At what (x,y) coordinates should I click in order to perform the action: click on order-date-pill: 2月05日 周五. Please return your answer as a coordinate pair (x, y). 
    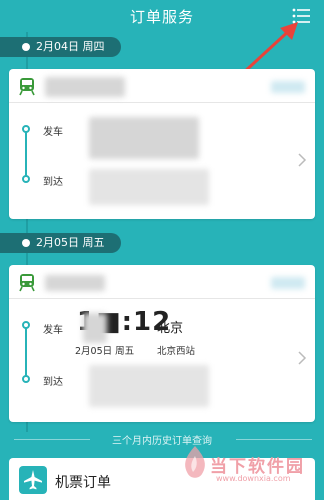
    Looking at the image, I should click on (60, 243).